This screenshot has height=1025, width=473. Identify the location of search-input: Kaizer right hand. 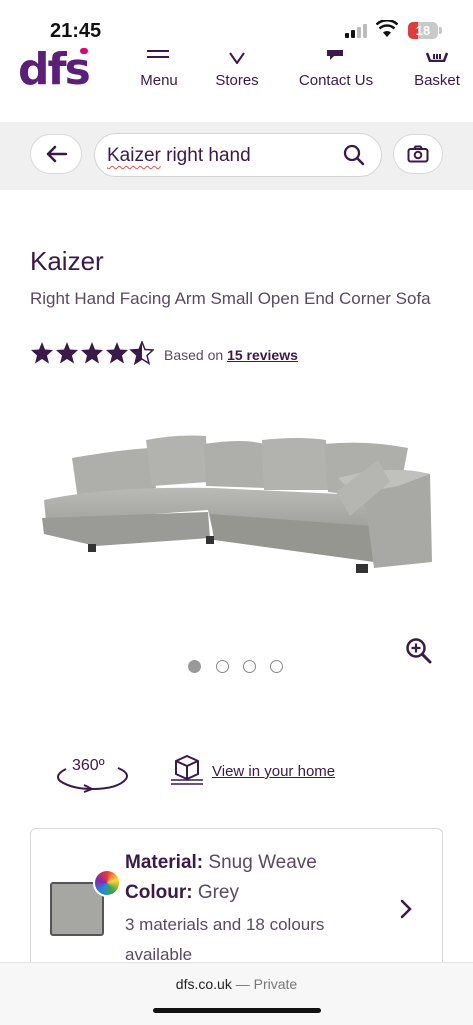
(238, 155).